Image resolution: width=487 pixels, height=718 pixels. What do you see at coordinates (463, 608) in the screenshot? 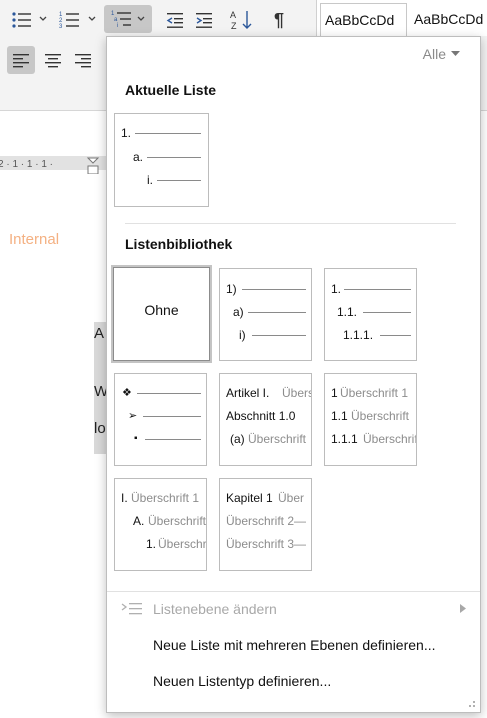
I see `submenu-arrow-icon` at bounding box center [463, 608].